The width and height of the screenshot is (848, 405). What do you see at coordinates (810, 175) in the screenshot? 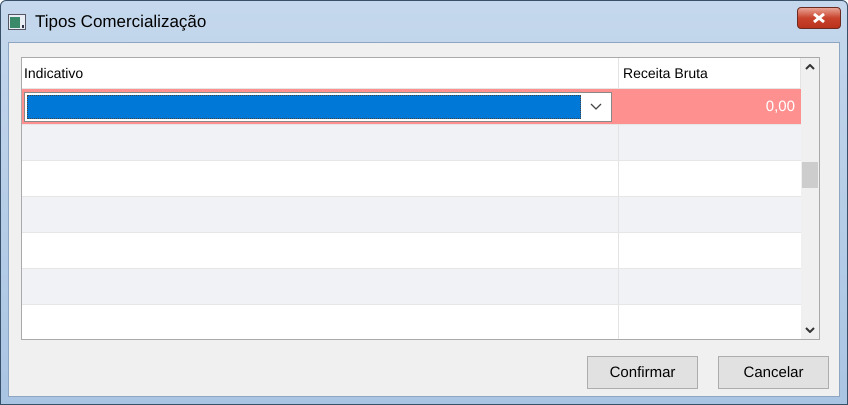
I see `scrollbar-thumb` at bounding box center [810, 175].